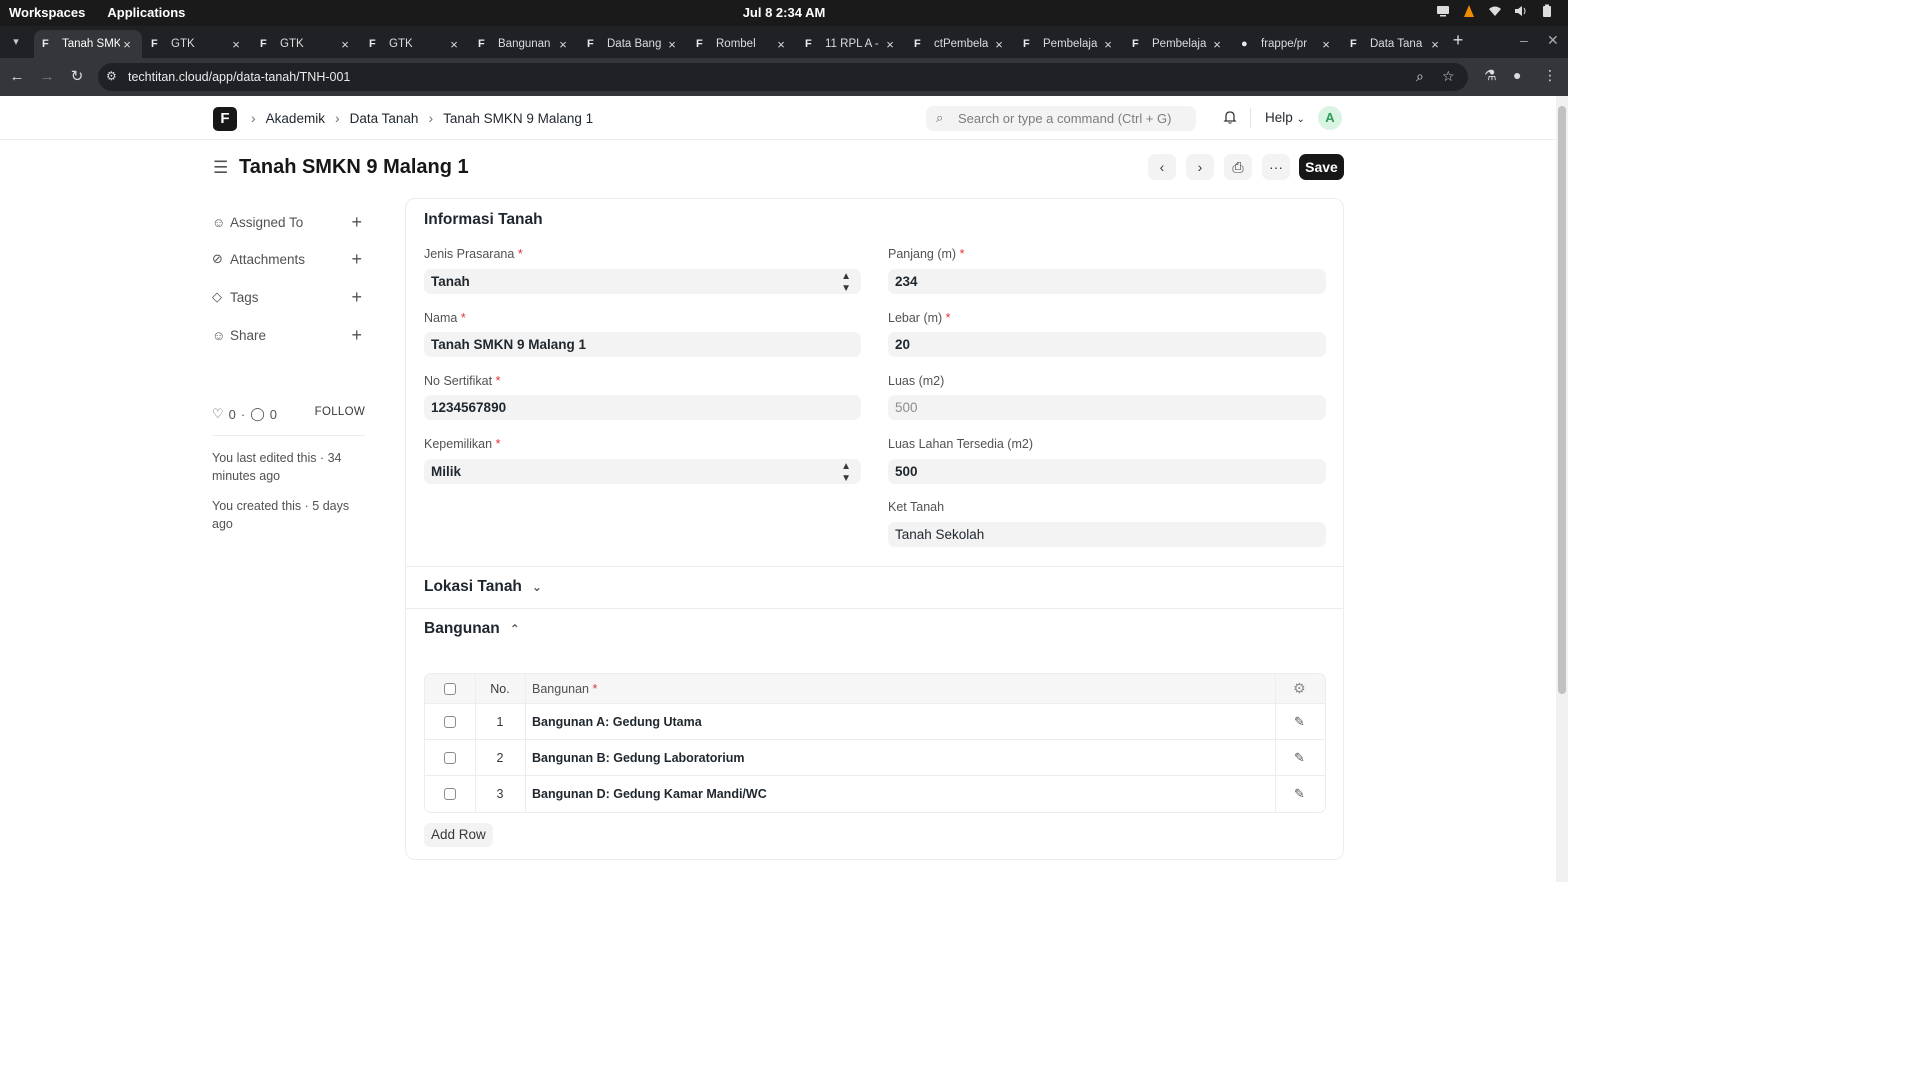  I want to click on labs-flask-icon: ⚗, so click(1490, 75).